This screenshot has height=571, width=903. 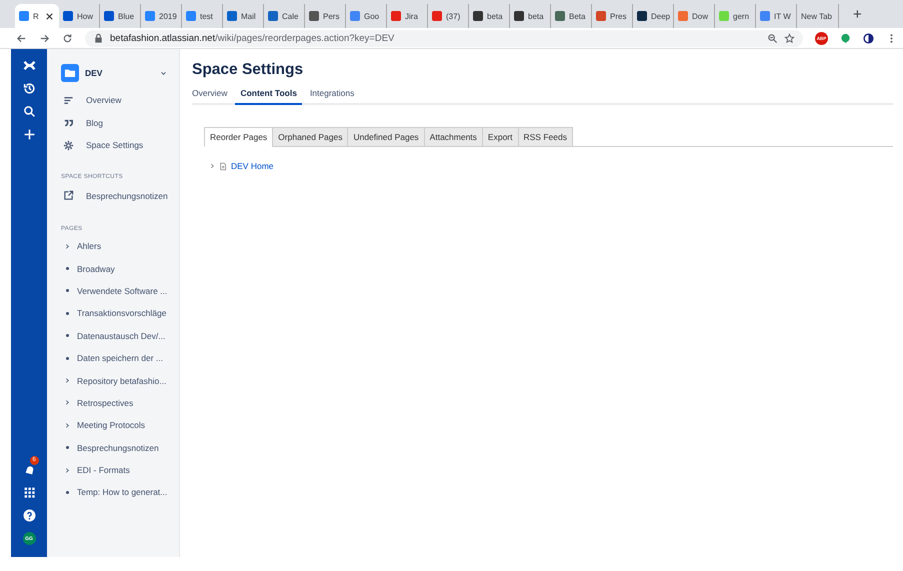 What do you see at coordinates (21, 38) in the screenshot?
I see `back-icon` at bounding box center [21, 38].